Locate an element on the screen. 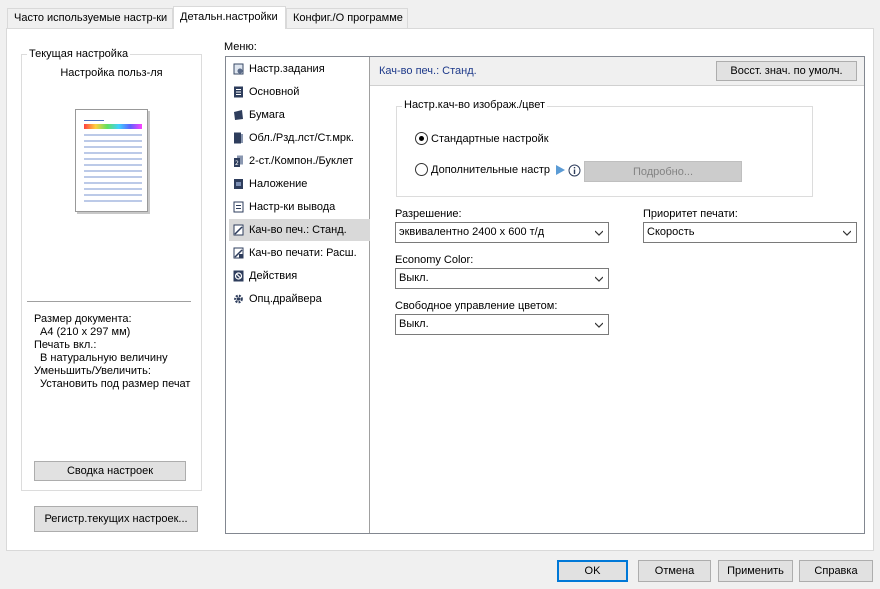 This screenshot has height=589, width=880. menu-item-label: Кач-во печ.: Станд. is located at coordinates (298, 230).